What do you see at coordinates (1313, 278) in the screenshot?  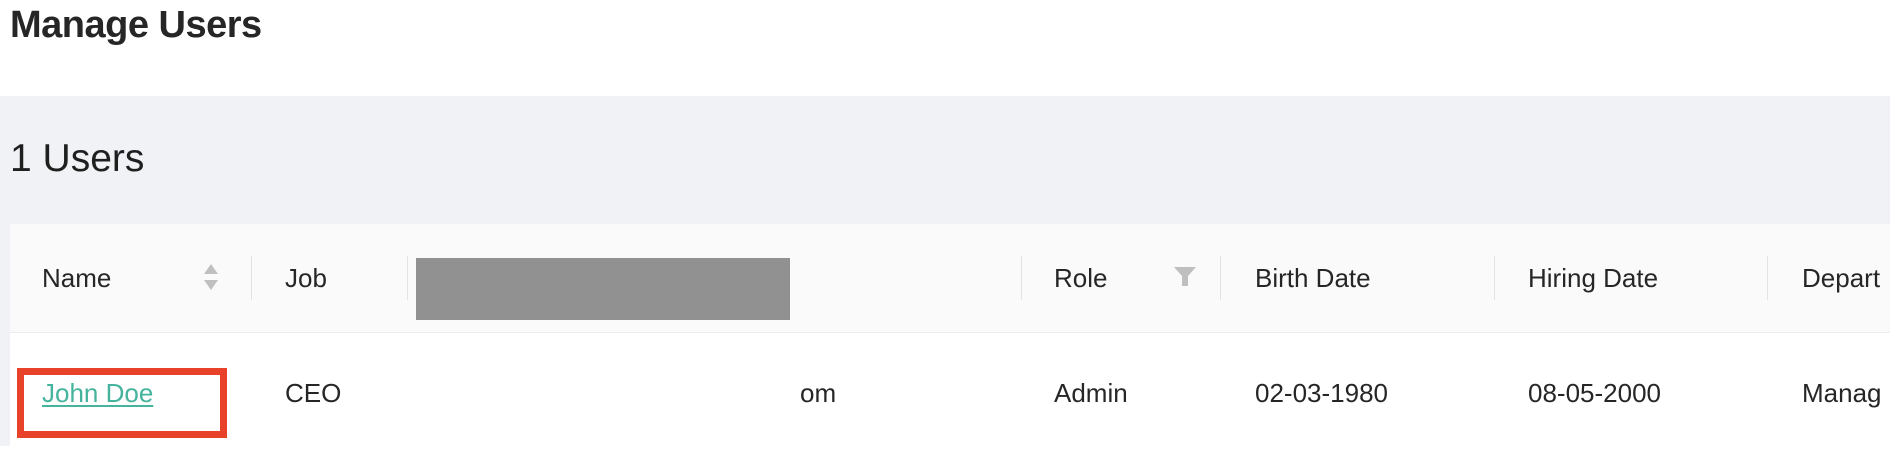 I see `column-header-birth-date: Birth Date` at bounding box center [1313, 278].